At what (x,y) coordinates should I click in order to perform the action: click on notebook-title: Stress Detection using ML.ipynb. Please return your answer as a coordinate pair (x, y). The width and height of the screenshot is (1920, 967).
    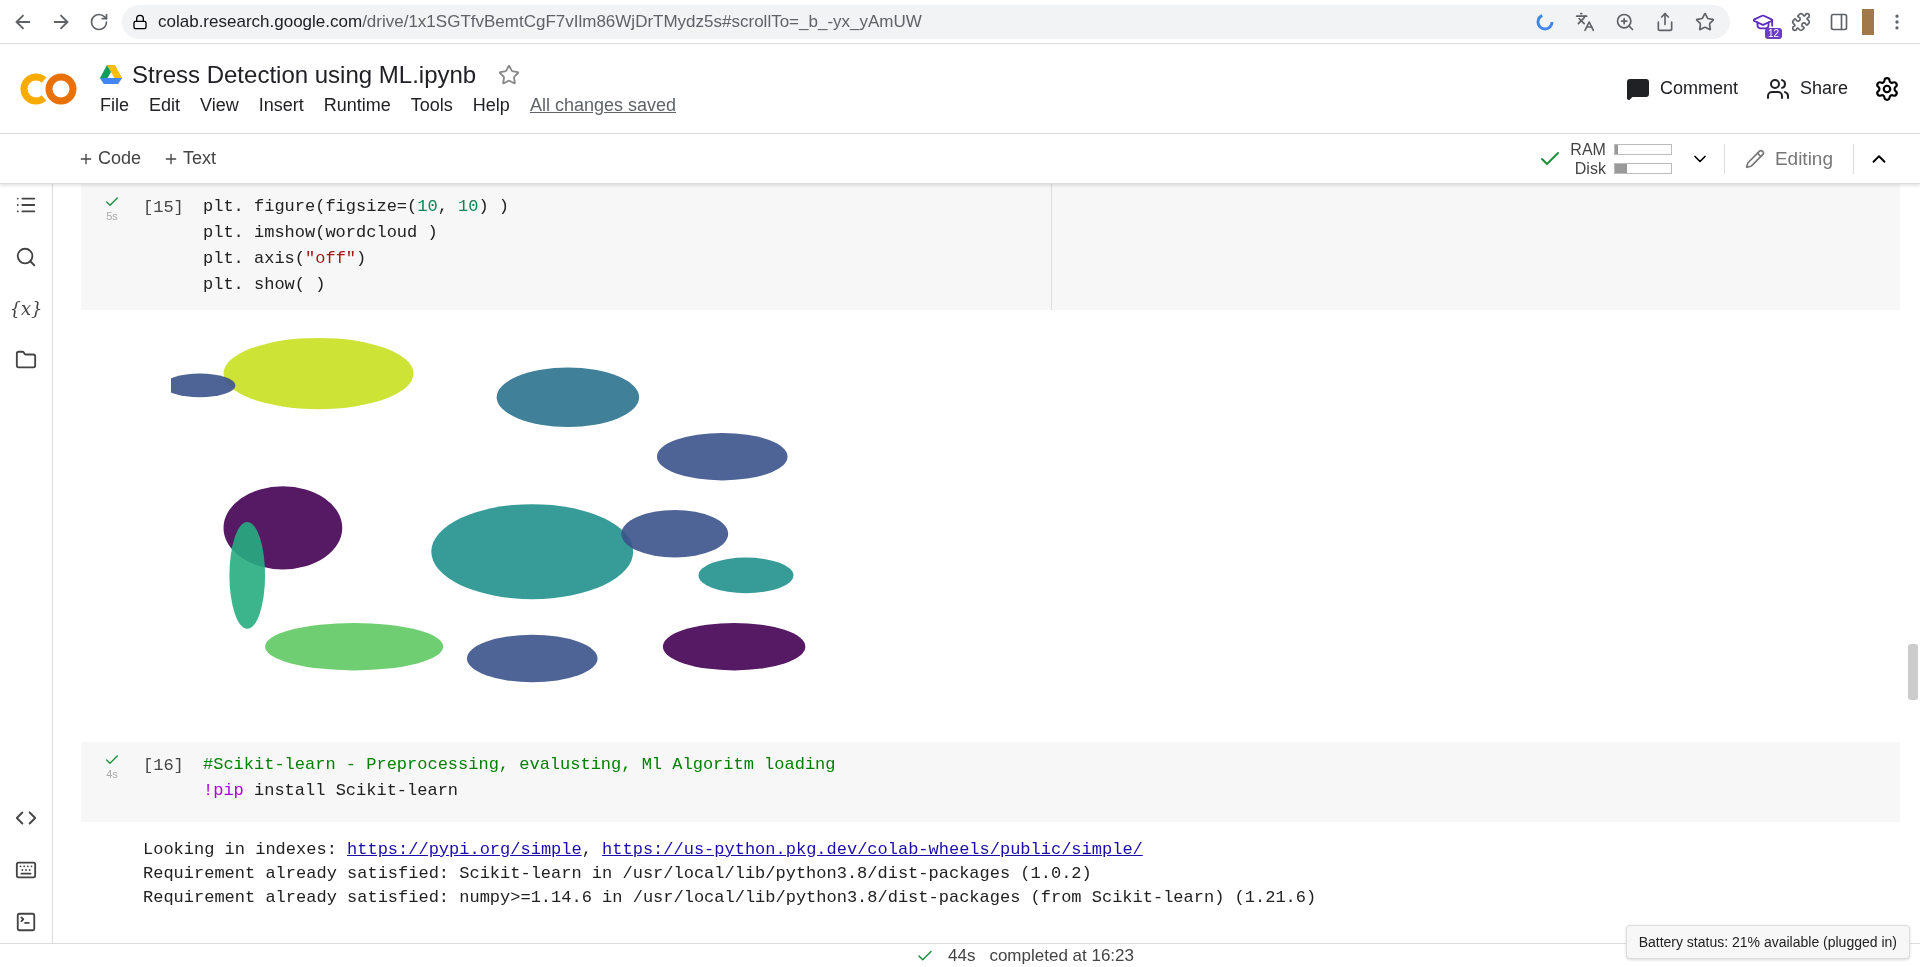
    Looking at the image, I should click on (304, 75).